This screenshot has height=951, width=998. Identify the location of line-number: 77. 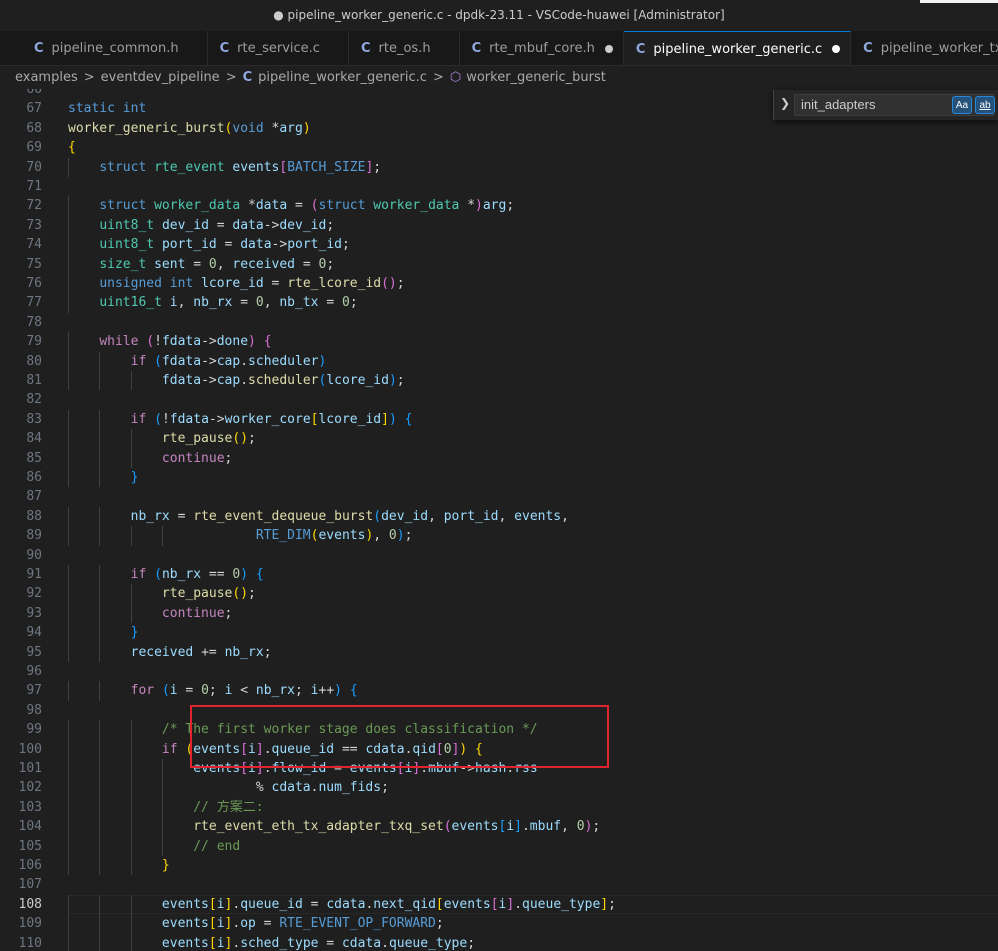
(34, 303).